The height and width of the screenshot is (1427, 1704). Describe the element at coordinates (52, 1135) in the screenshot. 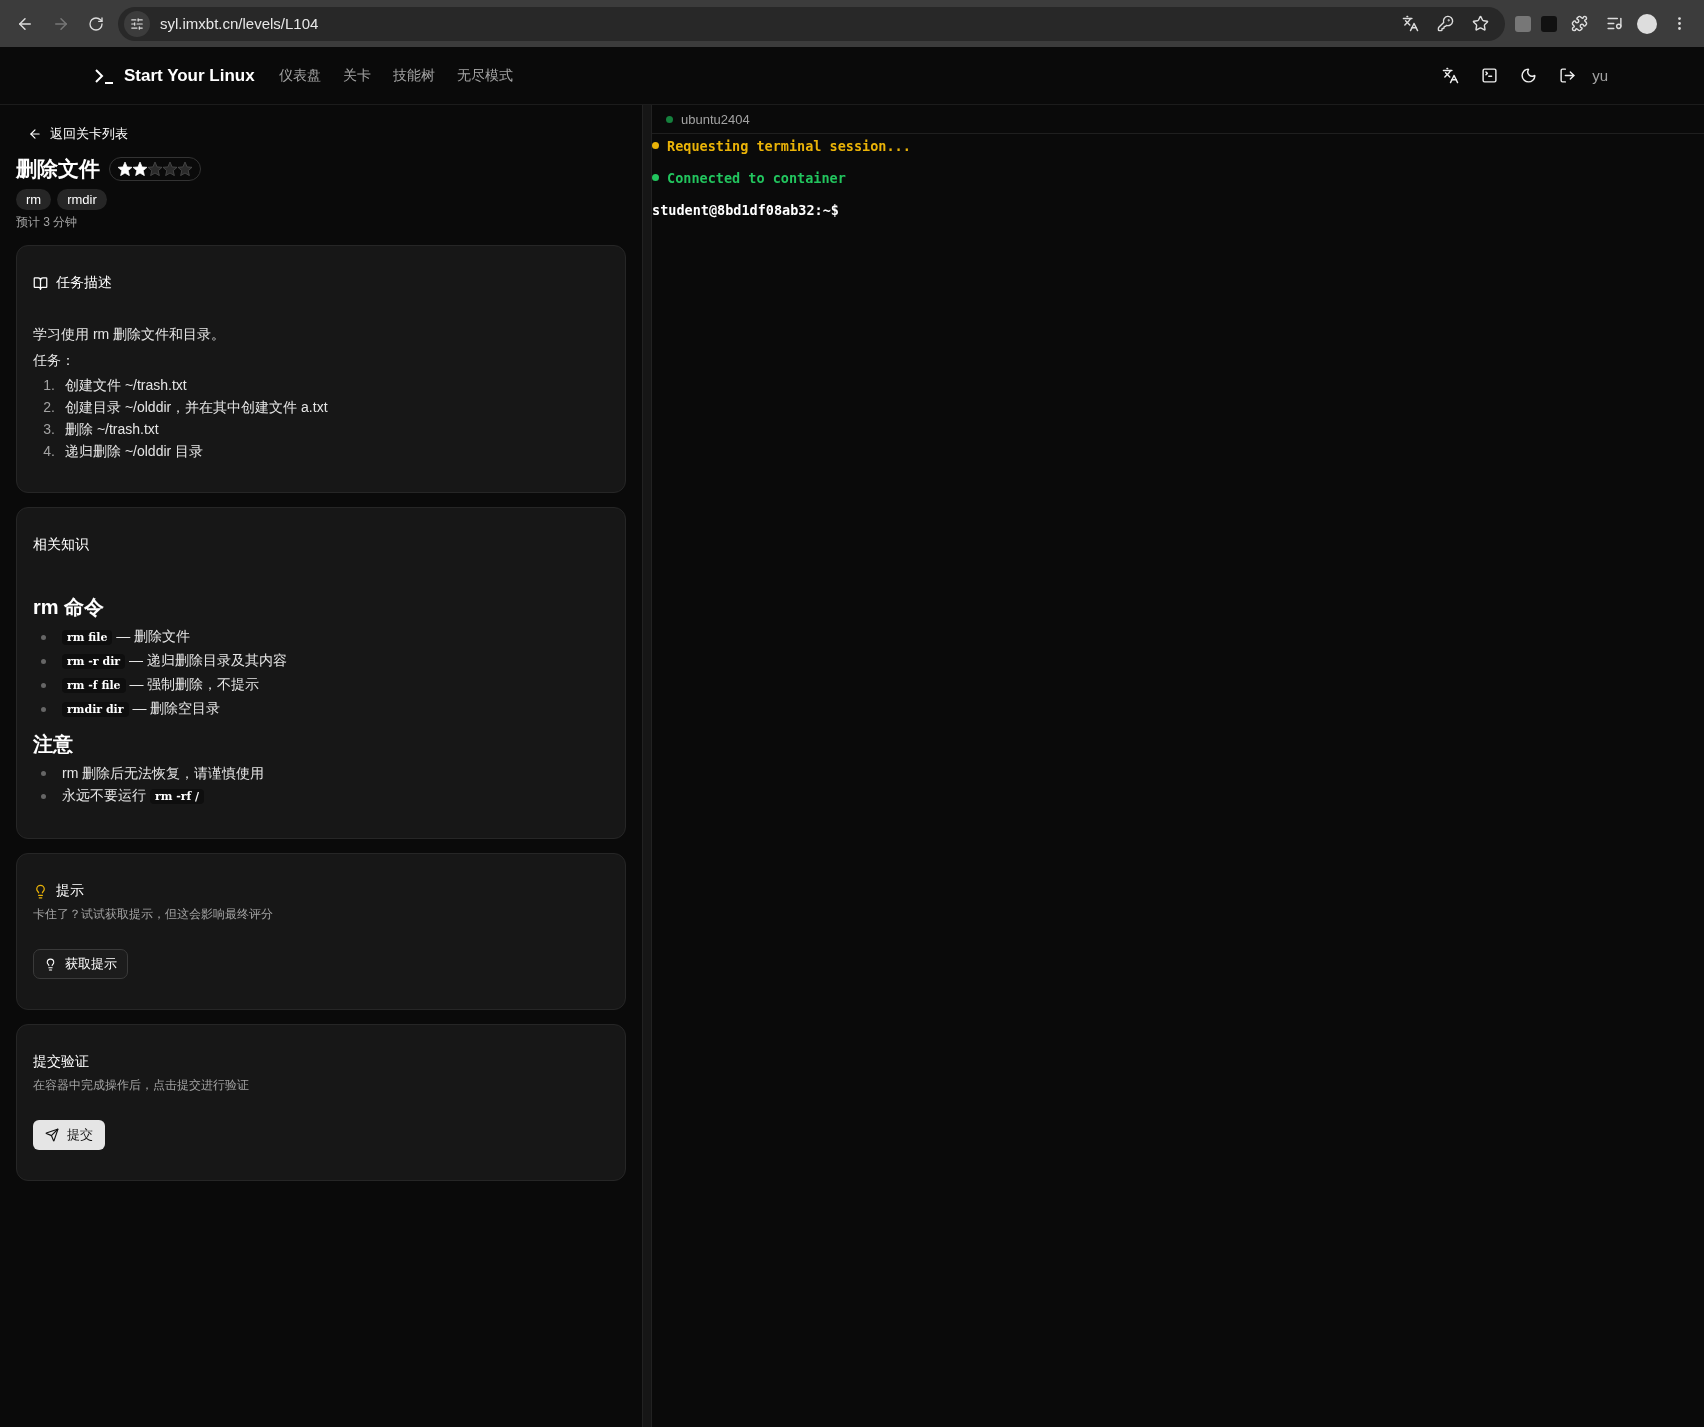

I see `send-icon` at that location.